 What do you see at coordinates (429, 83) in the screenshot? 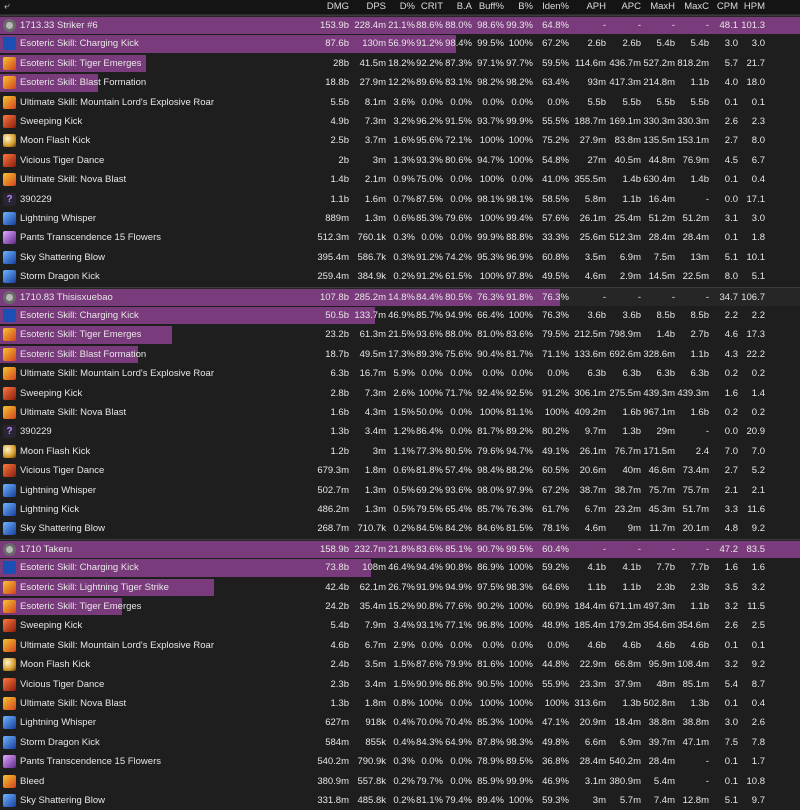
I see `cell-crit: 89.6%` at bounding box center [429, 83].